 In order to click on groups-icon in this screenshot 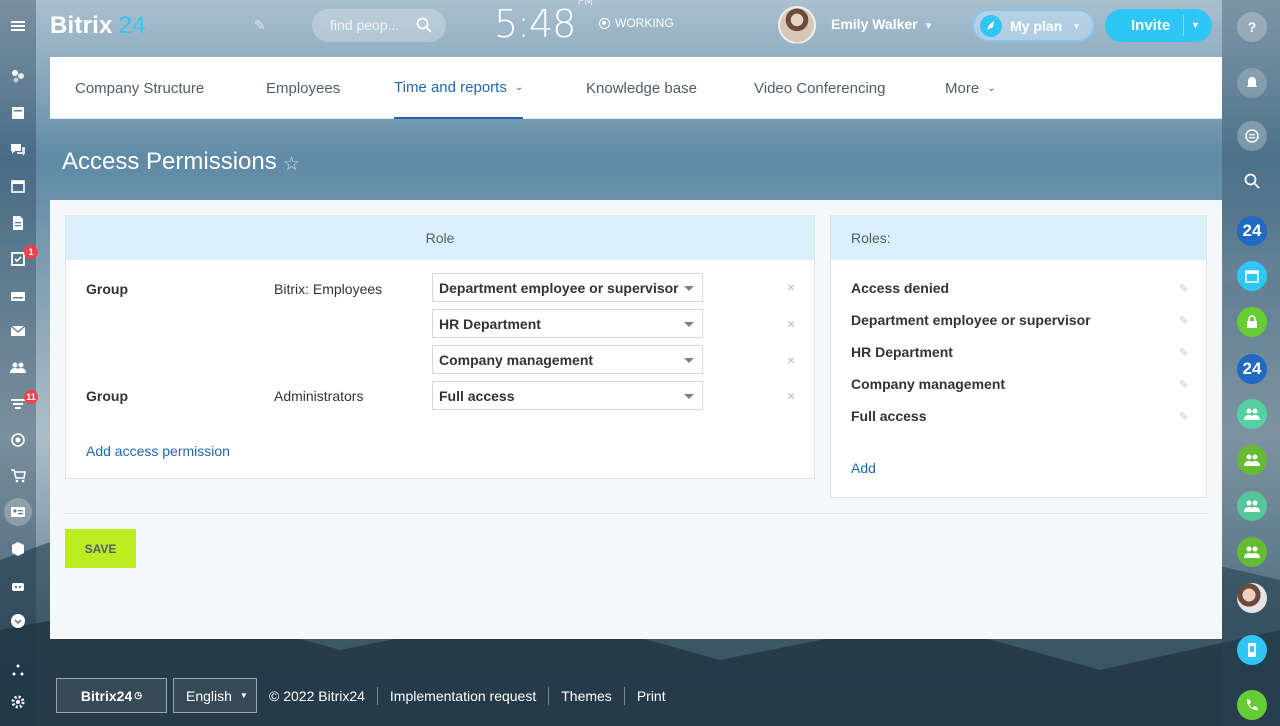, I will do `click(18, 367)`.